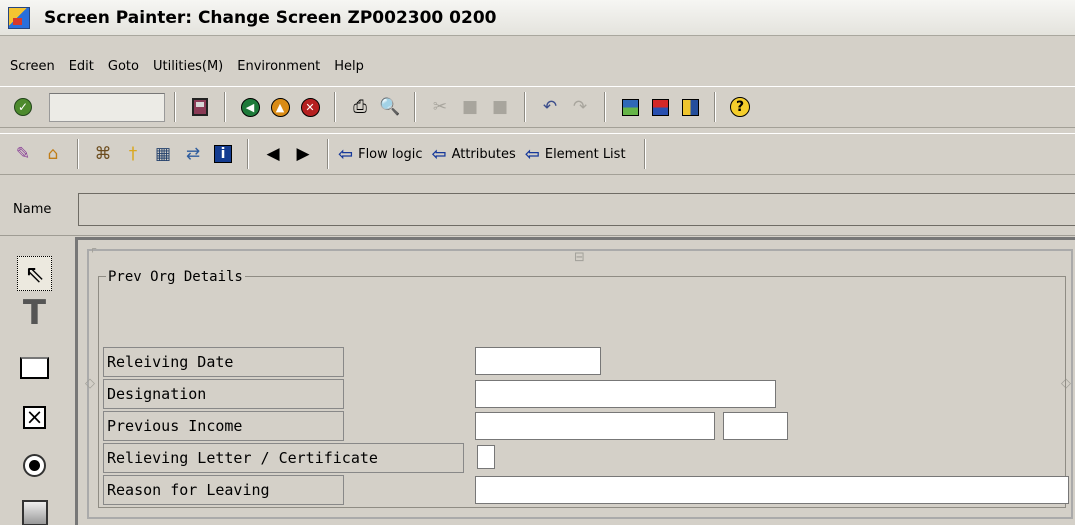 This screenshot has width=1075, height=525. What do you see at coordinates (200, 107) in the screenshot?
I see `save-icon` at bounding box center [200, 107].